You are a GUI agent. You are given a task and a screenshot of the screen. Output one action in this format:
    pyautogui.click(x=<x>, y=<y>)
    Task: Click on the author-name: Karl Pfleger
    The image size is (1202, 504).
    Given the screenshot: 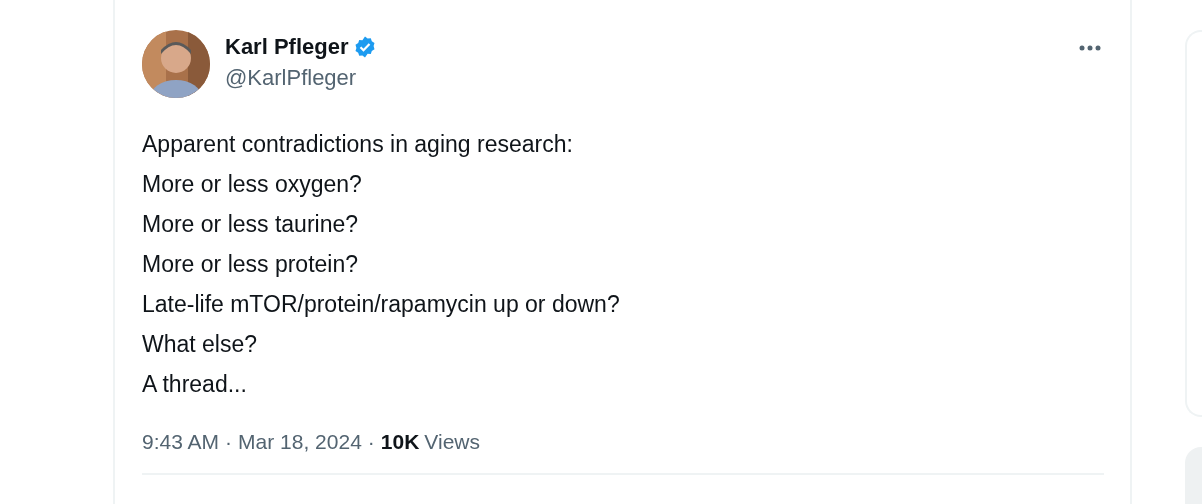 What is the action you would take?
    pyautogui.click(x=287, y=47)
    